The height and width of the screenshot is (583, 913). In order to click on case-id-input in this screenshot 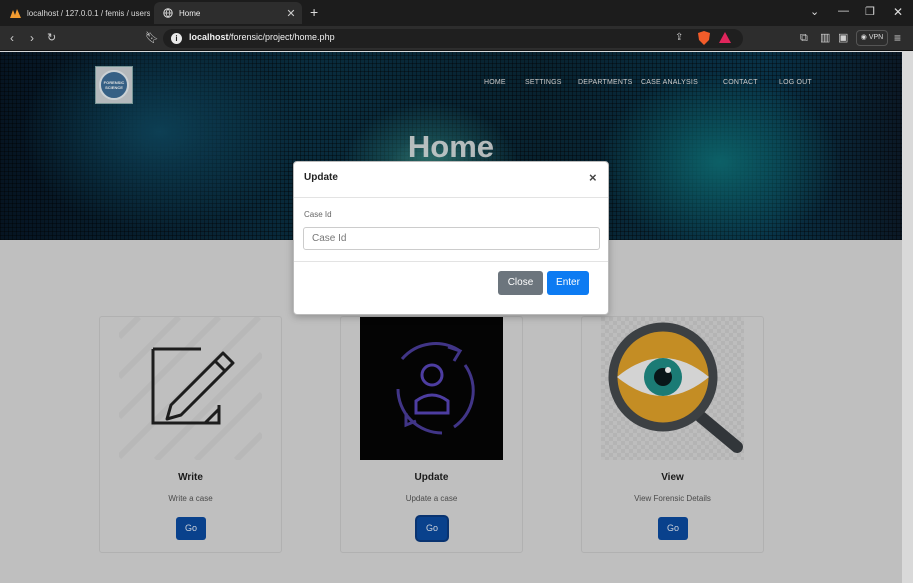, I will do `click(451, 238)`.